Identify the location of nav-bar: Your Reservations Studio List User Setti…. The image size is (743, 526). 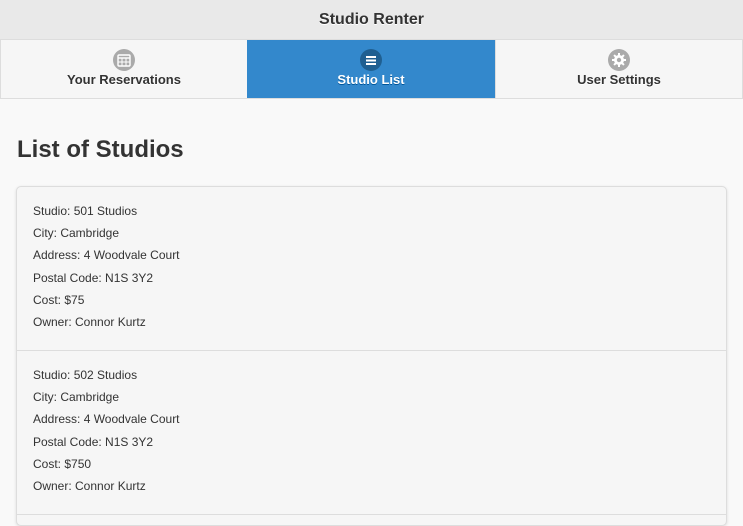
(371, 69).